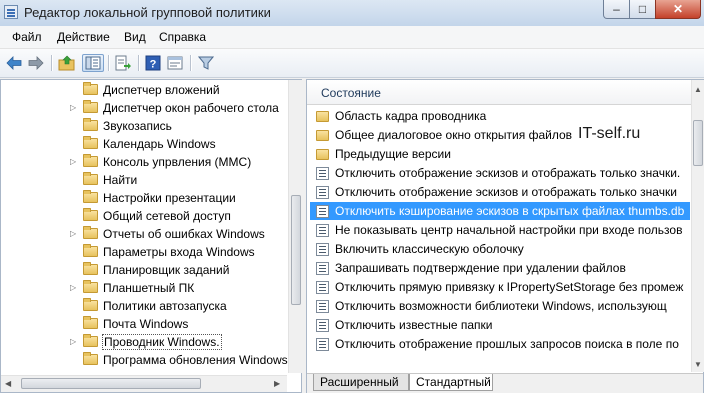  Describe the element at coordinates (175, 63) in the screenshot. I see `properties-icon` at that location.